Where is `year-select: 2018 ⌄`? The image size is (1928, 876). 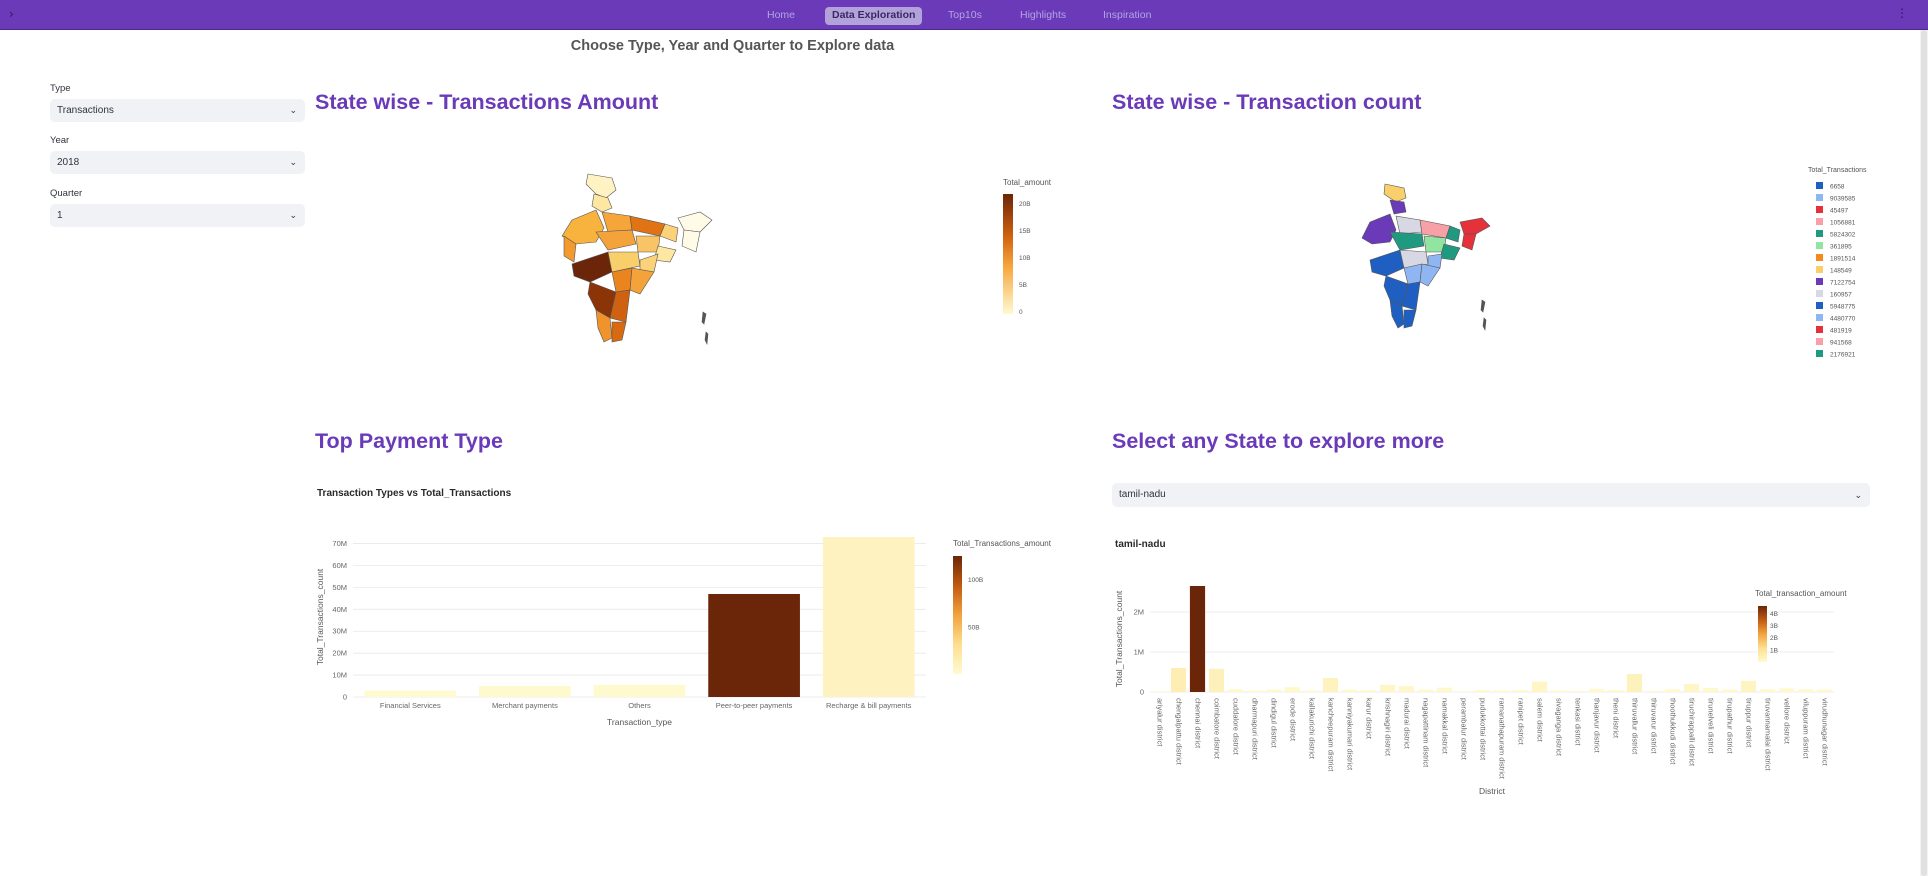 year-select: 2018 ⌄ is located at coordinates (177, 162).